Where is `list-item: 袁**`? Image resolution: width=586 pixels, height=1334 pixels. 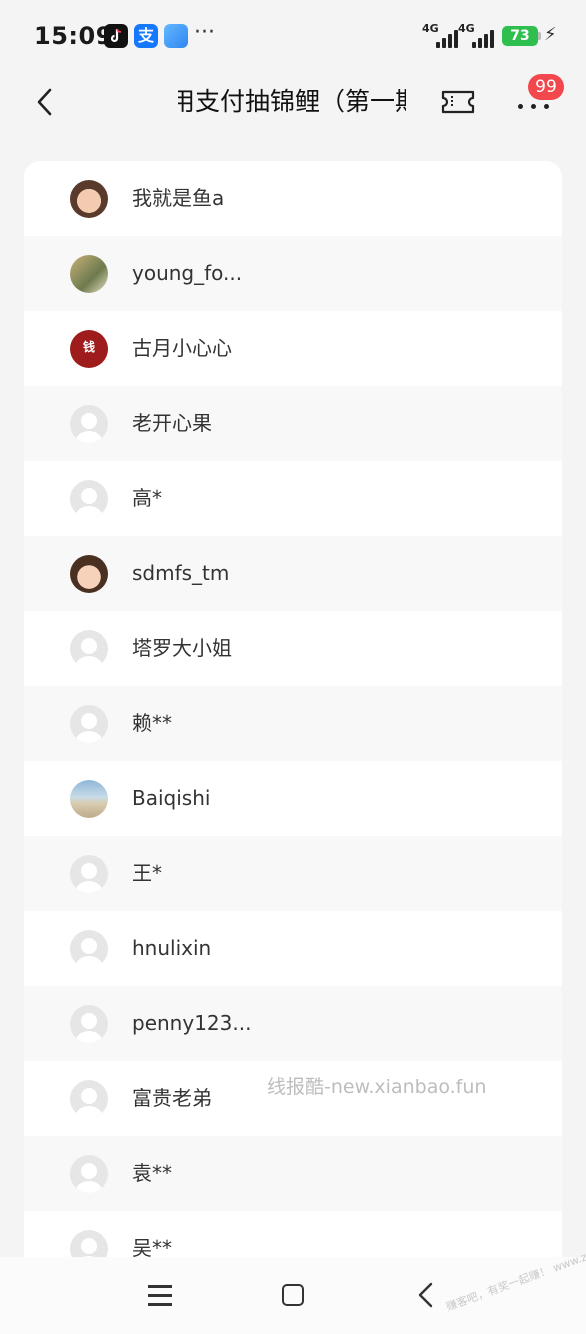
list-item: 袁** is located at coordinates (293, 1173).